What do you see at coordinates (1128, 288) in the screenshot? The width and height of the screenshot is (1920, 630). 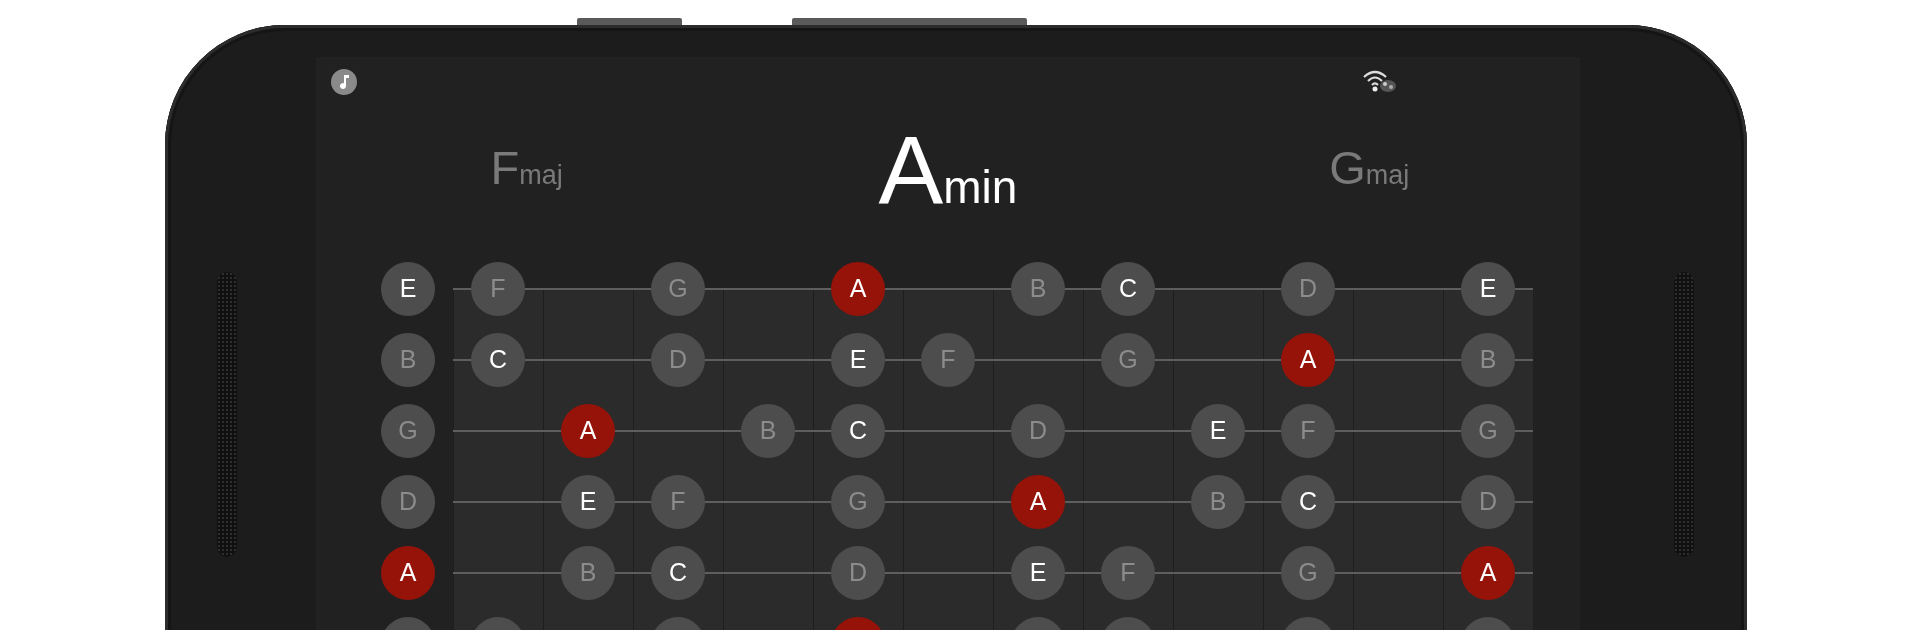 I see `note-marker: C` at bounding box center [1128, 288].